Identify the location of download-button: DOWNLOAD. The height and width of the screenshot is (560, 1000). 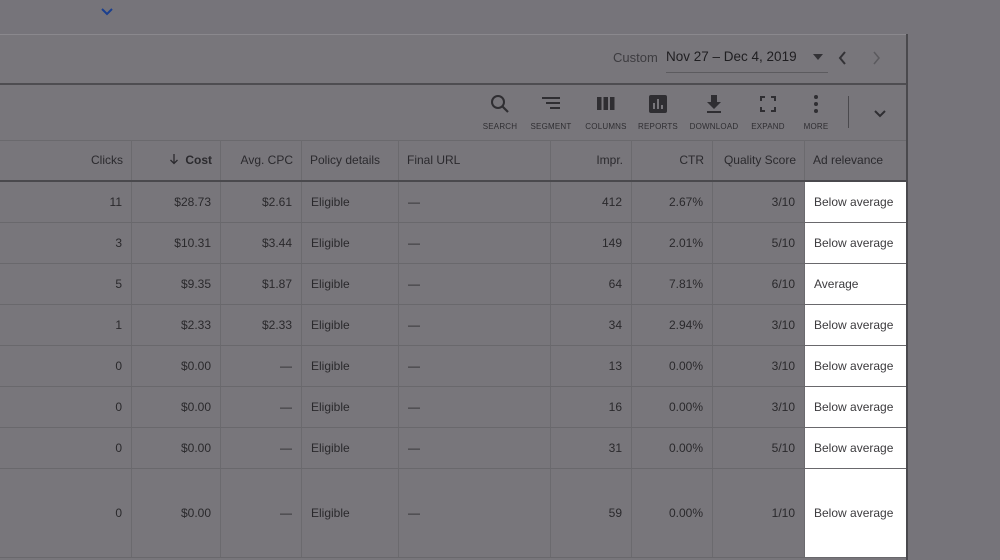
(714, 114).